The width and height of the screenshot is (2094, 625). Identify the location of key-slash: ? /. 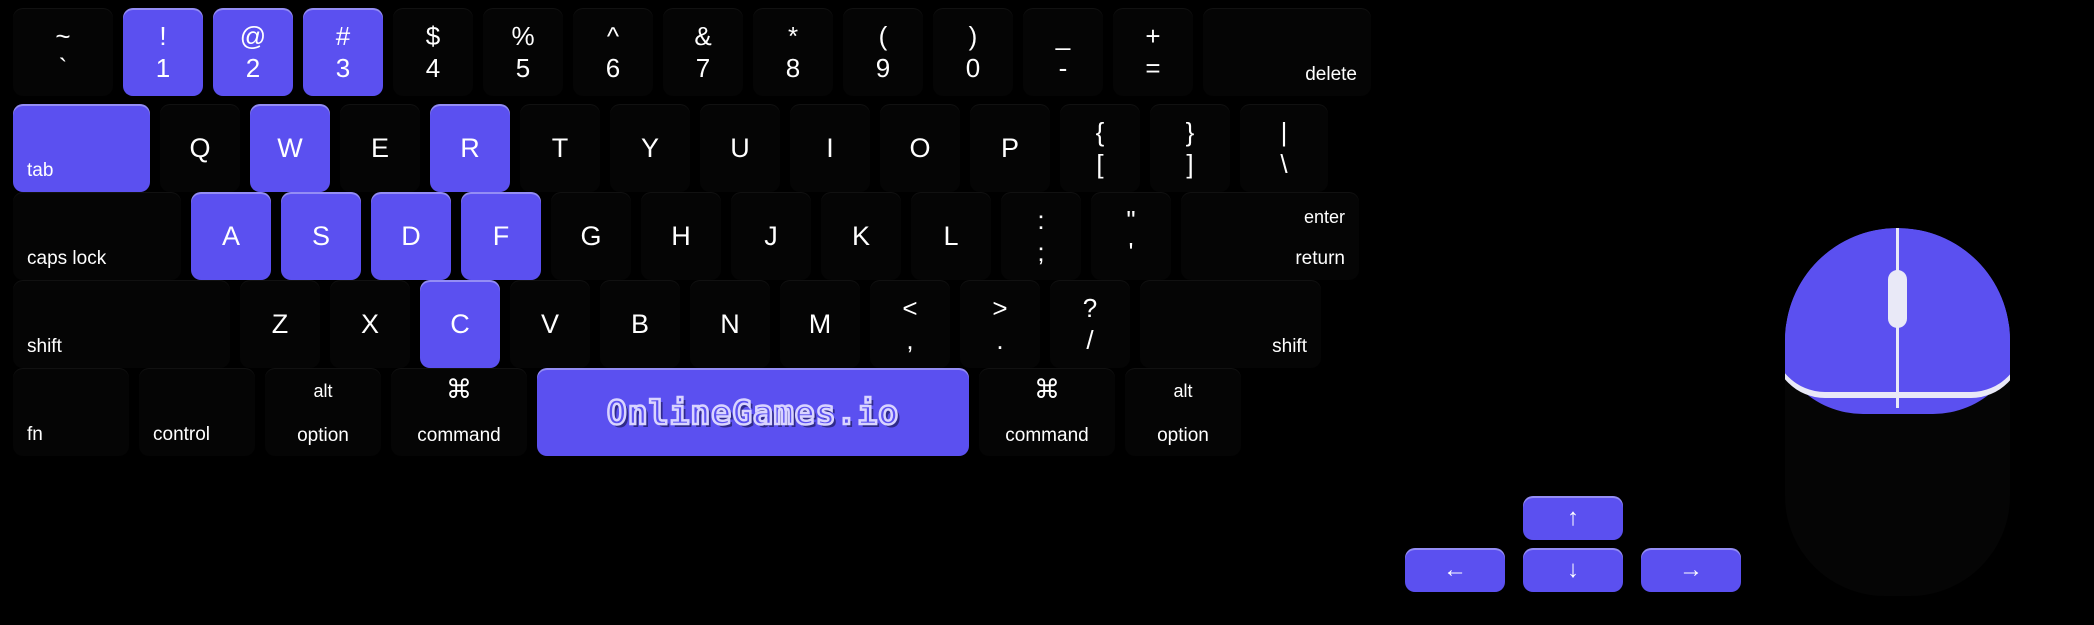
(1090, 324).